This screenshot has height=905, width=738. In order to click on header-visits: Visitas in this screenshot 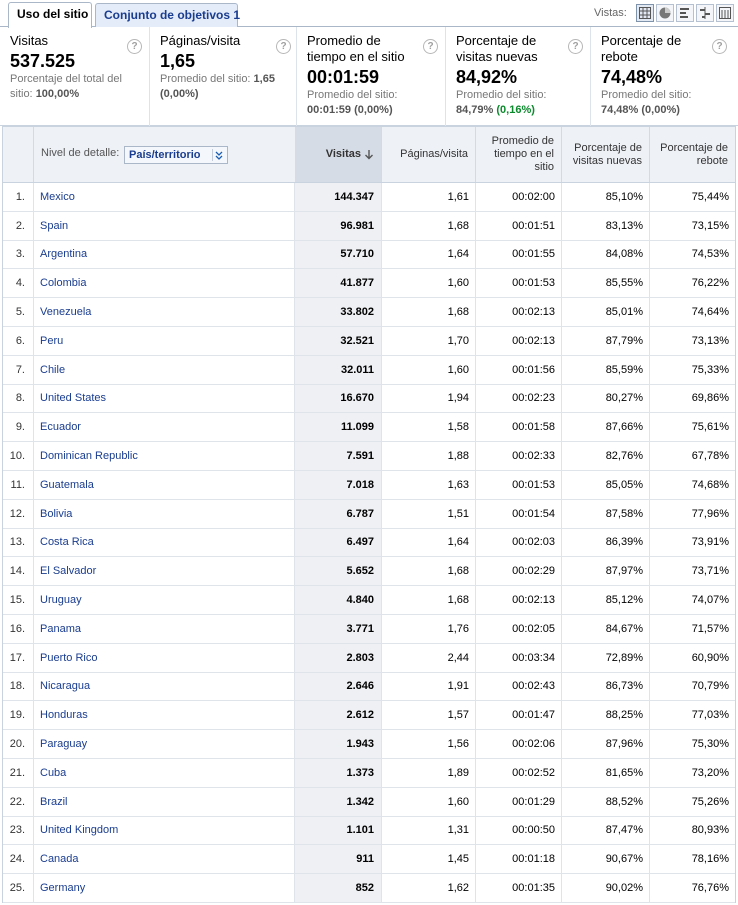, I will do `click(338, 154)`.